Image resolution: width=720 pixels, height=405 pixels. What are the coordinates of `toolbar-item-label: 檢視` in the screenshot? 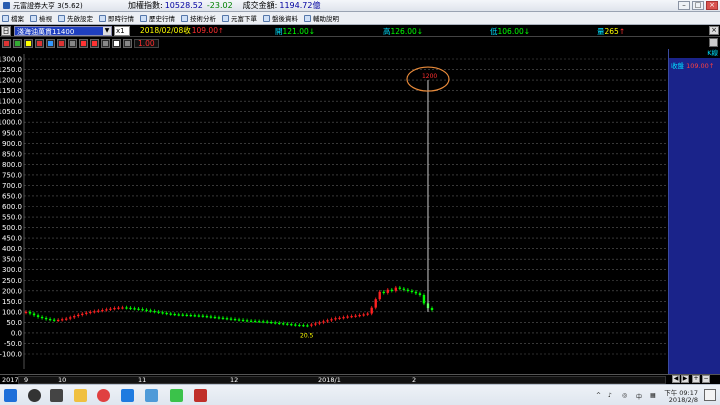 It's located at (45, 19).